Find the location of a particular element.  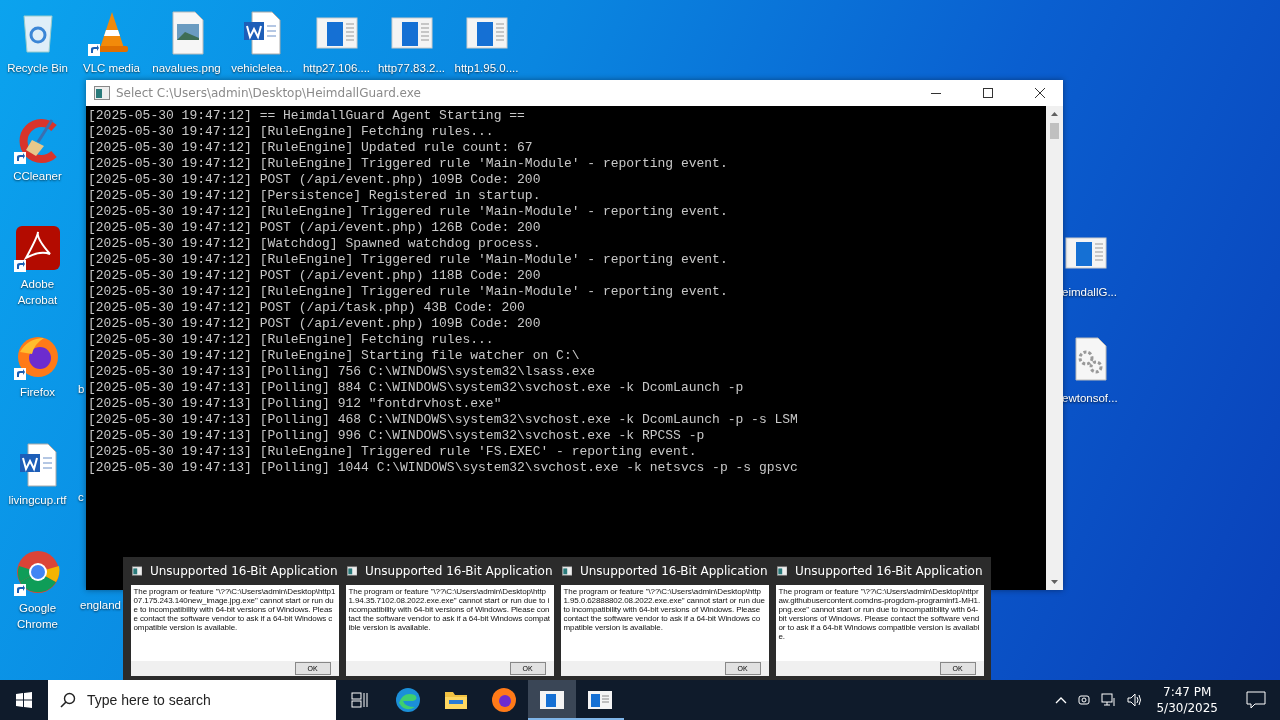

dialog-message: The program or feature "\??\C:\Users\admin\Desktop\http107.175.243.140new_image.jpg.exe" cannot start or run due to incompatibility with 64-bit versions of Windows. Please contact the software vendor to ask if a 64-bit Windows compatible version is available. is located at coordinates (234, 610).